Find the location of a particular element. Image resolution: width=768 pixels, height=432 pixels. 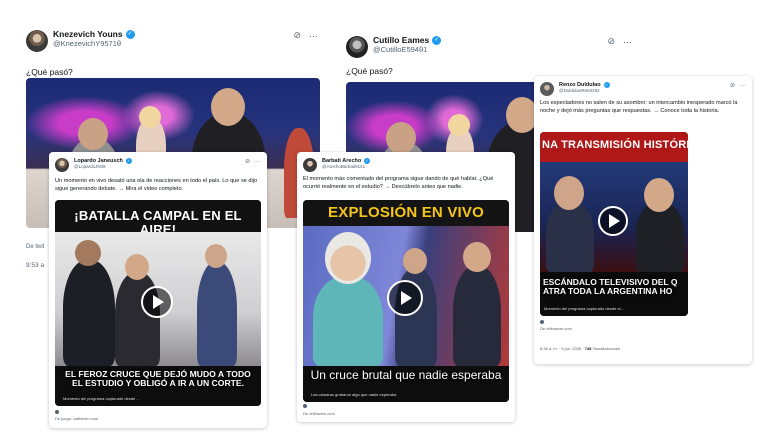

video-headline: EXPLOSIÓN EN VIVO is located at coordinates (406, 212).